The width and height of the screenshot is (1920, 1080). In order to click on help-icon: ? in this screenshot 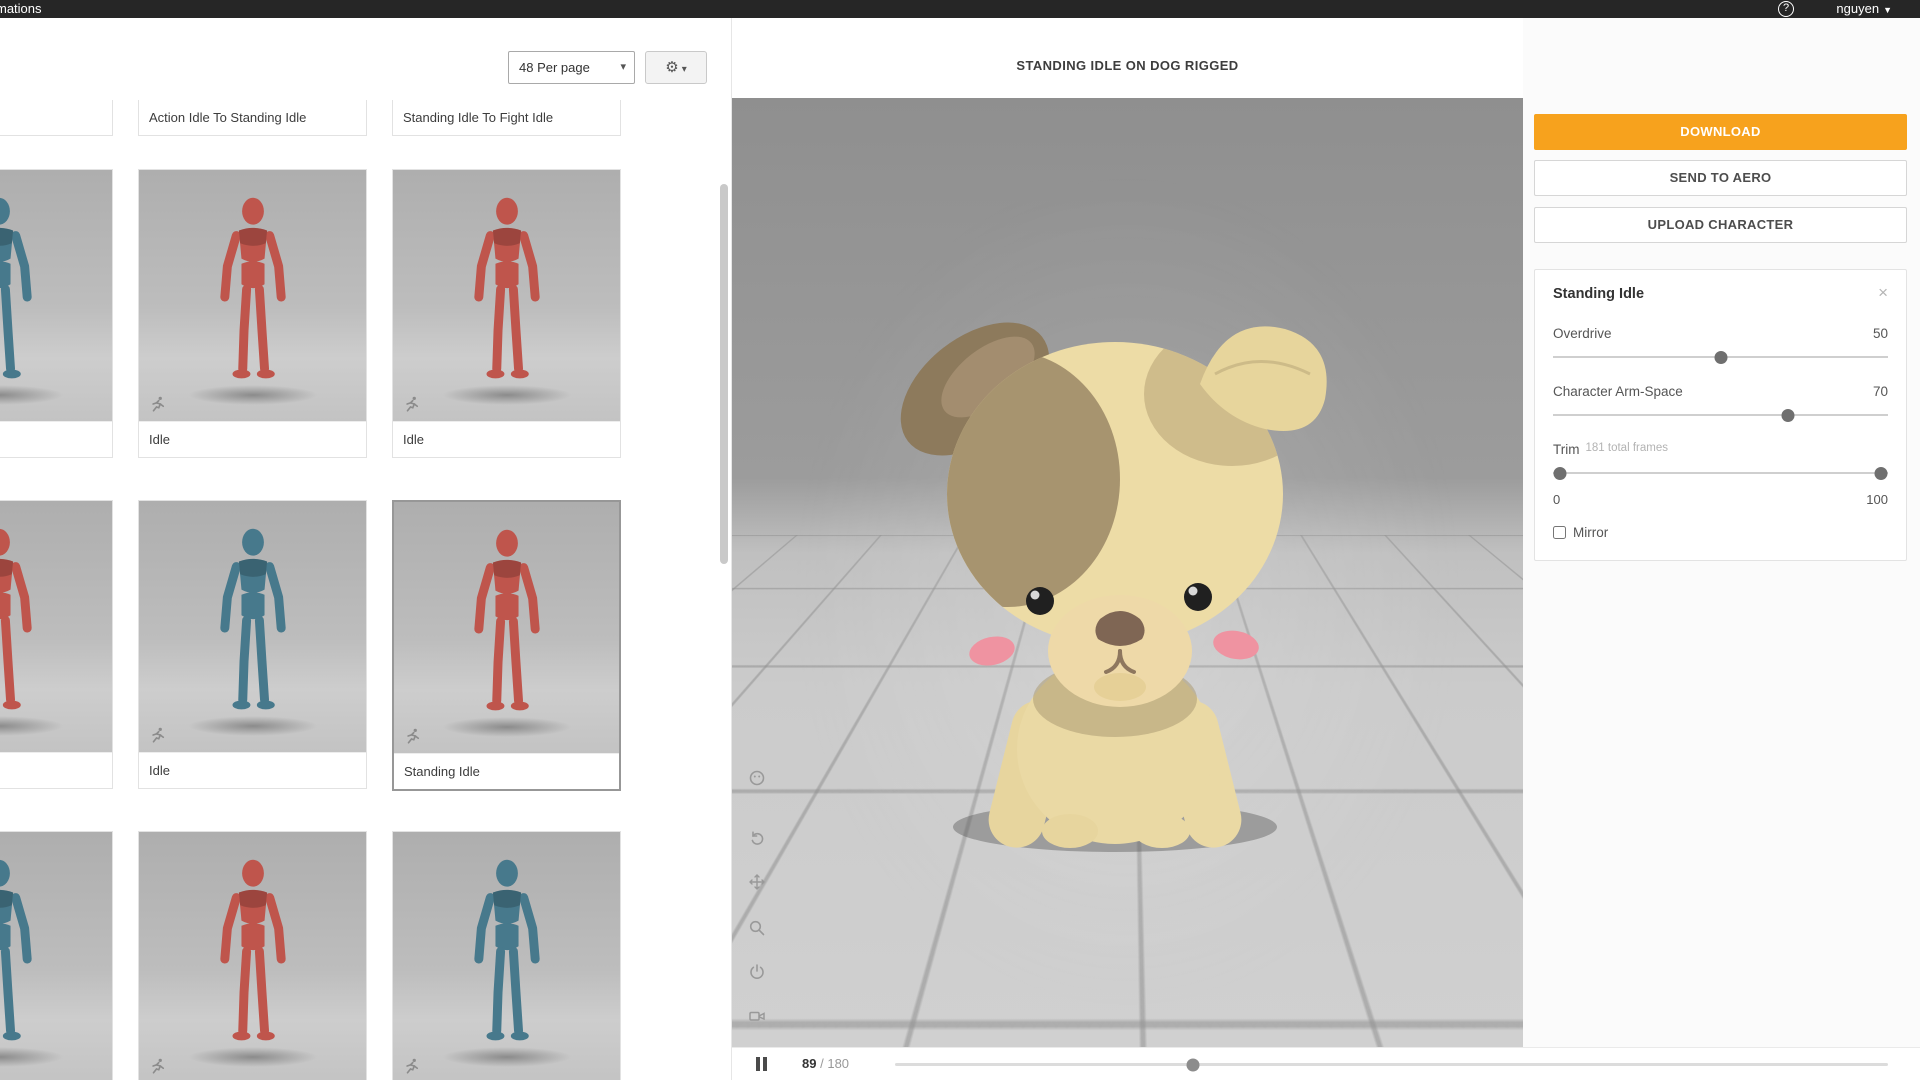, I will do `click(1786, 9)`.